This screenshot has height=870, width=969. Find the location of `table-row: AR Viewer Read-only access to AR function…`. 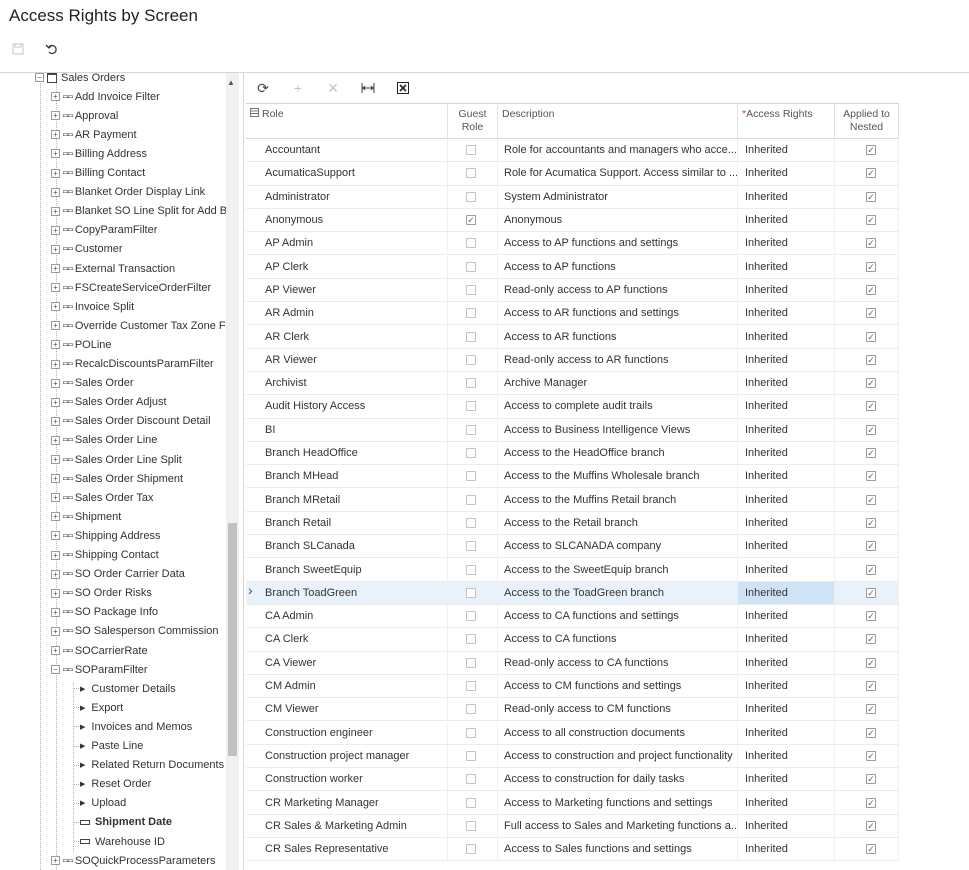

table-row: AR Viewer Read-only access to AR function… is located at coordinates (572, 360).